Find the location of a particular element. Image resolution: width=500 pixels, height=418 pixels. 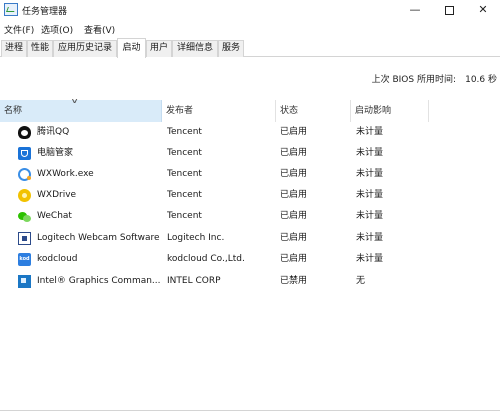

tab-details: 详细信息 is located at coordinates (195, 48).